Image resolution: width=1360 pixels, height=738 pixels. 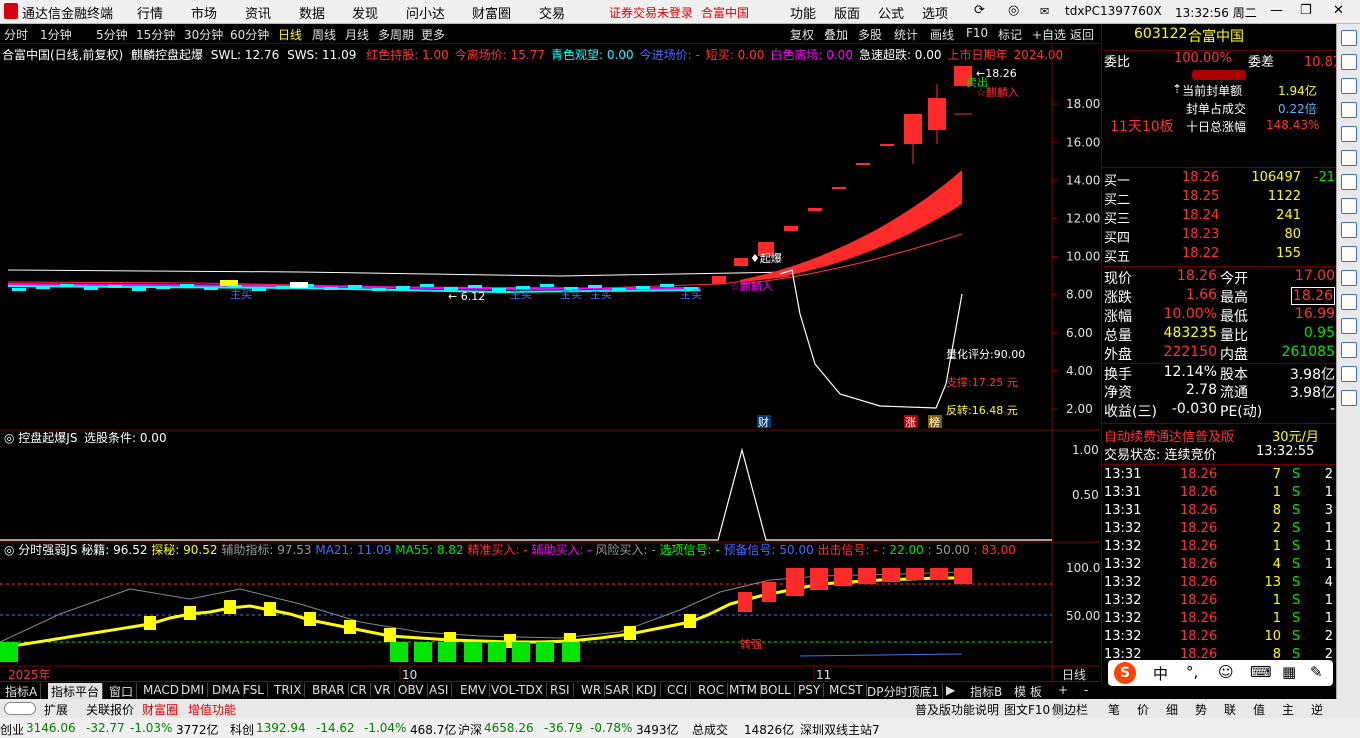 What do you see at coordinates (1010, 34) in the screenshot?
I see `chart-btn-biaoji: 标记` at bounding box center [1010, 34].